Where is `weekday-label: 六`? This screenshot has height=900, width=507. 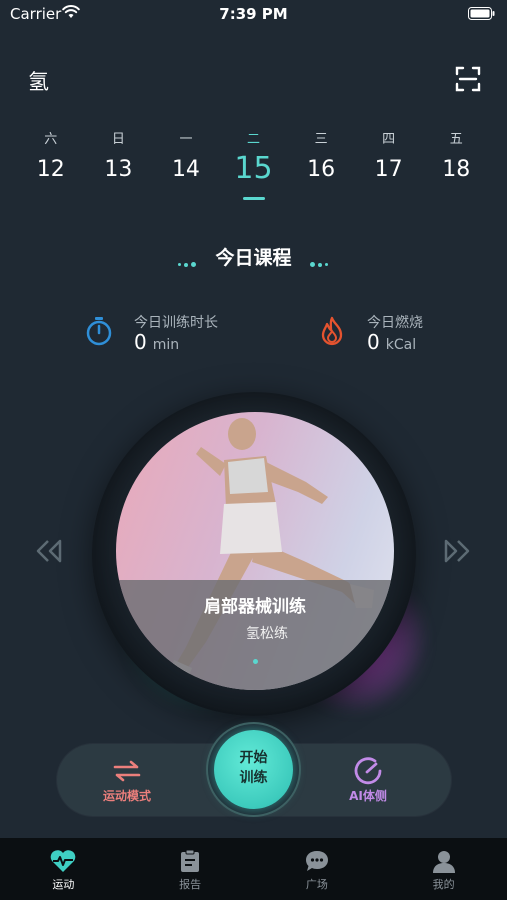
weekday-label: 六 is located at coordinates (51, 139).